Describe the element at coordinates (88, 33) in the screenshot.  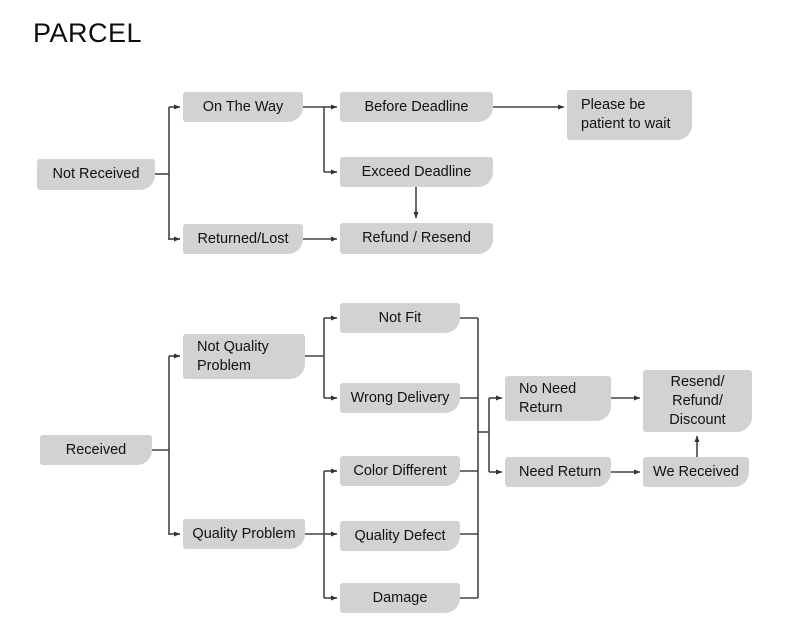
I see `page-title: PARCEL` at that location.